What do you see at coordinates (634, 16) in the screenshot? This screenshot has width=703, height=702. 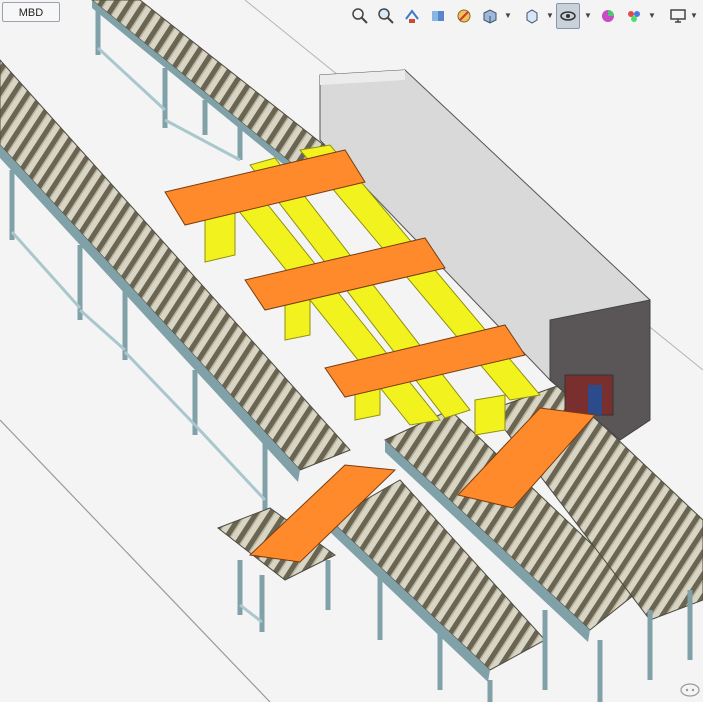 I see `apply-scene-icon` at bounding box center [634, 16].